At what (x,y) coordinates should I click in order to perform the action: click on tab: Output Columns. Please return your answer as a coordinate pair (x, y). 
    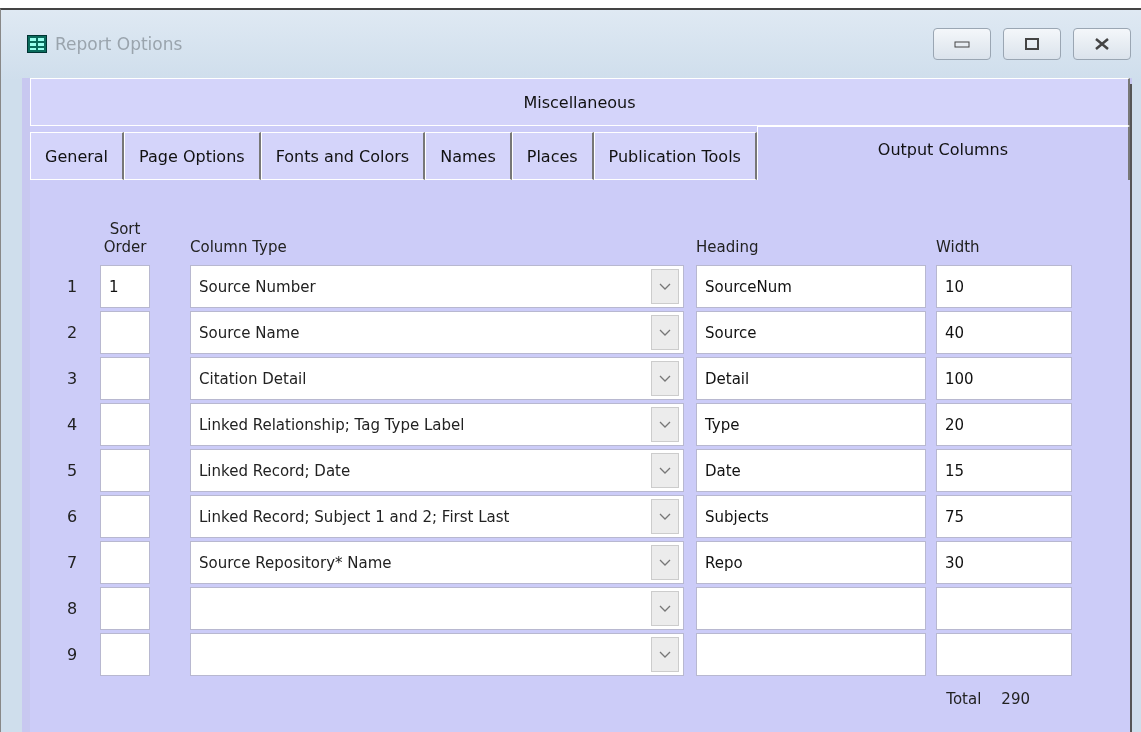
    Looking at the image, I should click on (943, 153).